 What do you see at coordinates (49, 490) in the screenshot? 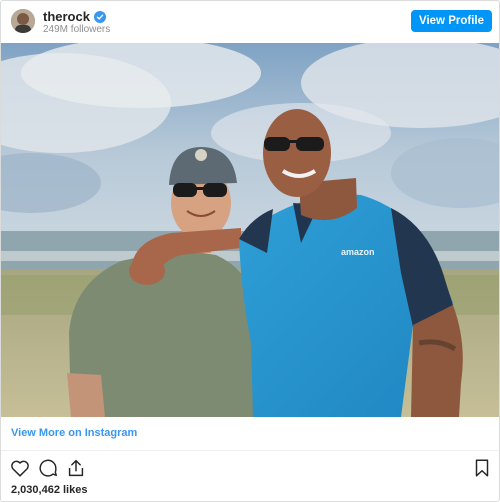
I see `like-count: 2,030,462 likes` at bounding box center [49, 490].